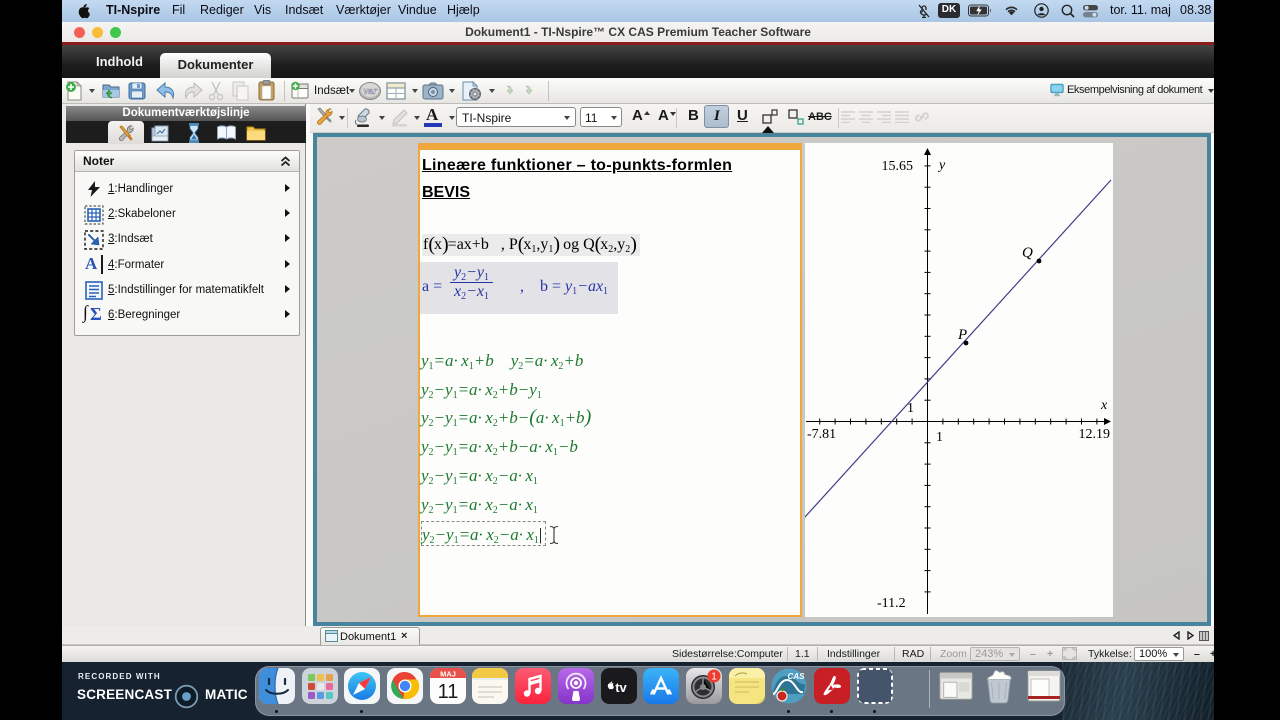 Image resolution: width=1280 pixels, height=720 pixels. I want to click on svg-text: -11.2, so click(891, 603).